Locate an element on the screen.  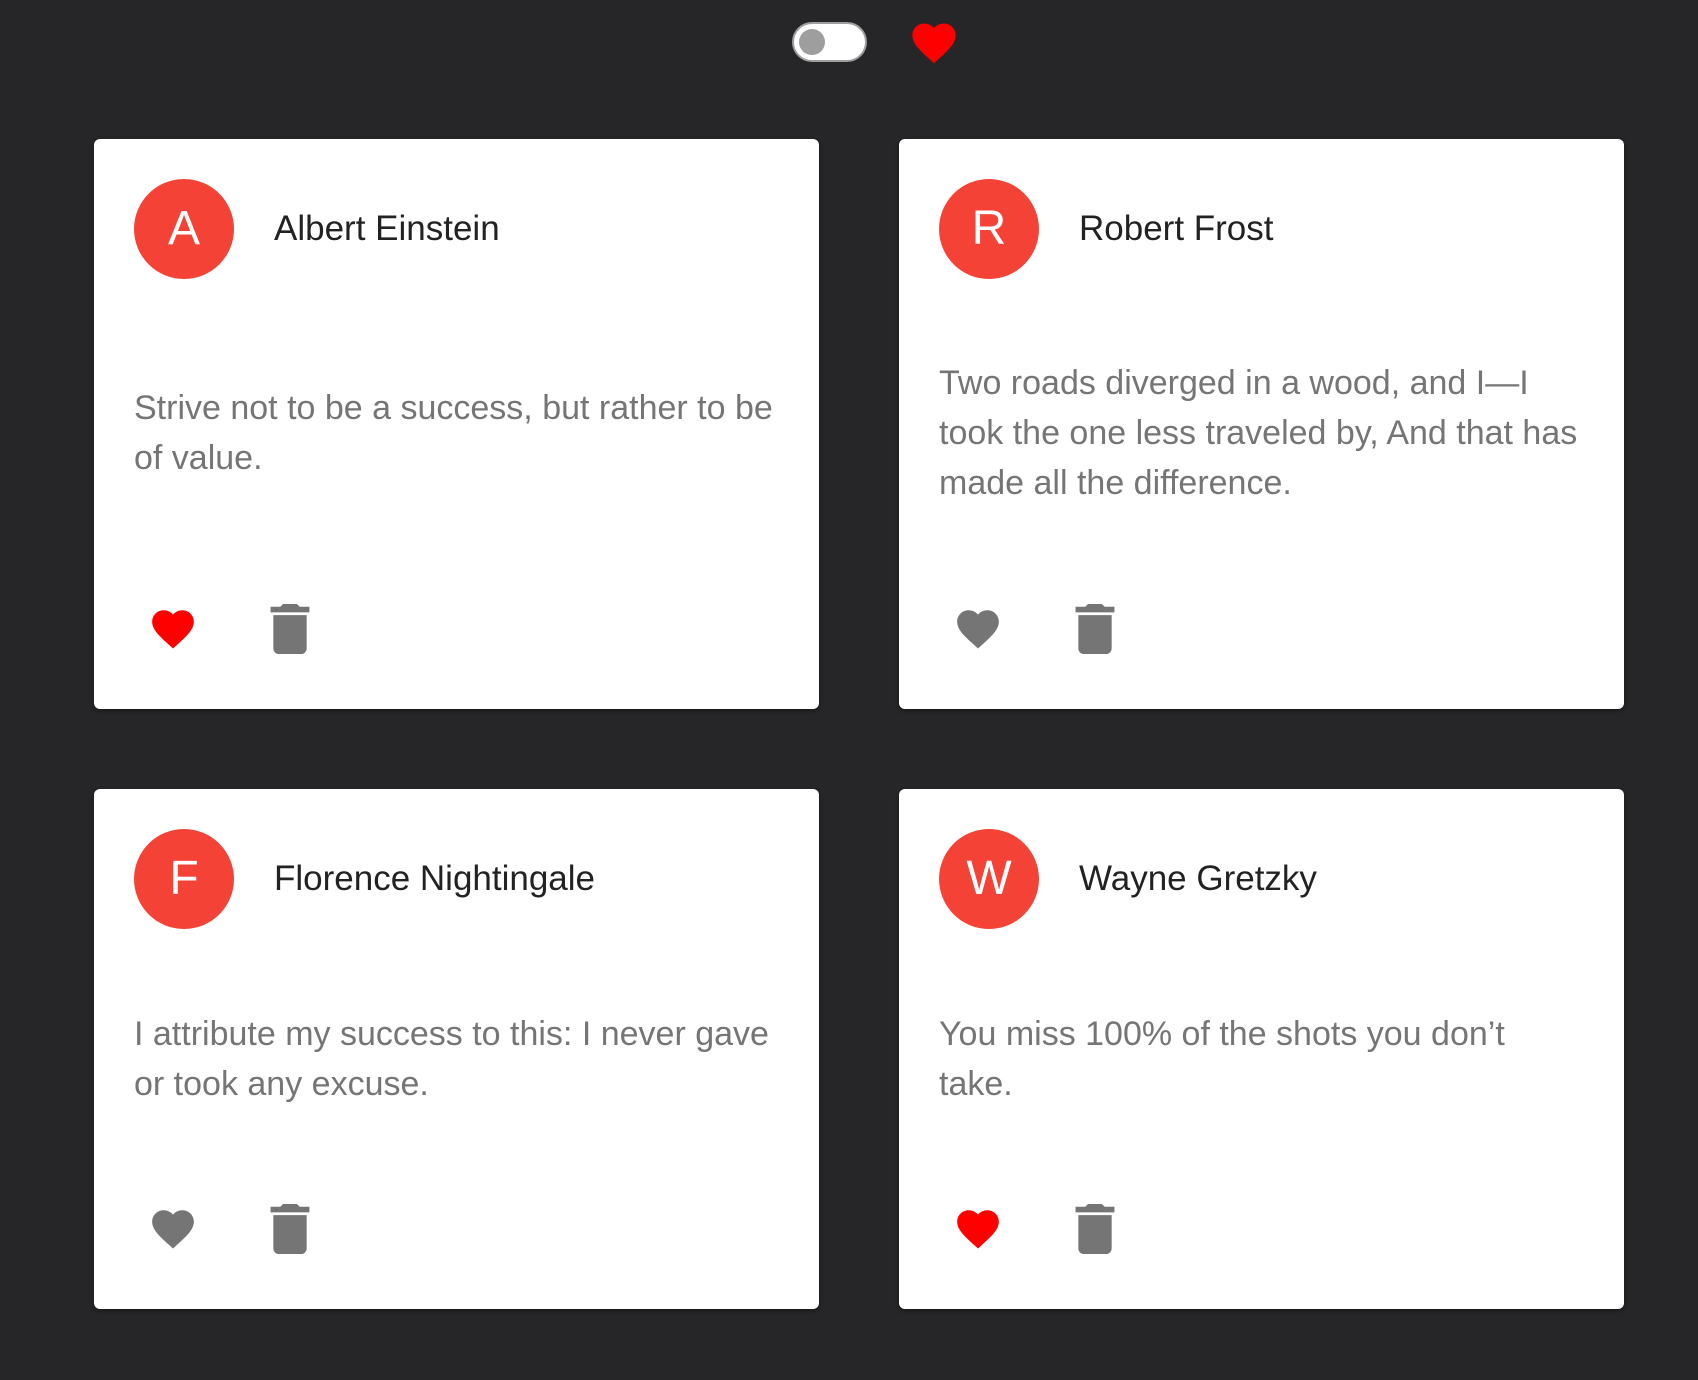
avatar: W is located at coordinates (989, 879).